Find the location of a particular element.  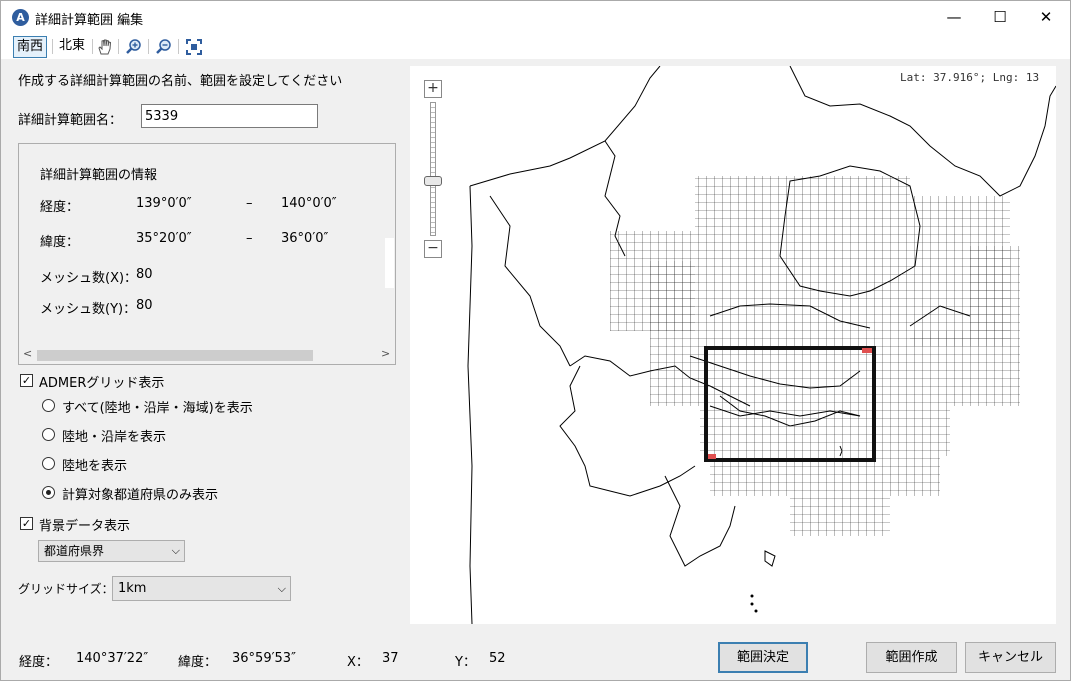

background-layer-value: 都道府県界 is located at coordinates (74, 551).